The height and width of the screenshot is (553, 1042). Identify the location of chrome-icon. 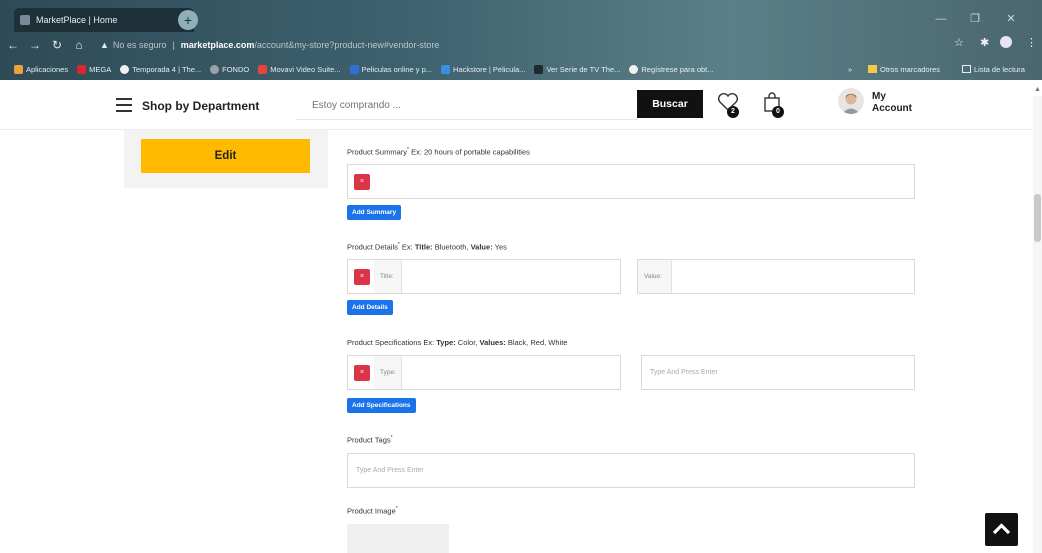
(634, 69).